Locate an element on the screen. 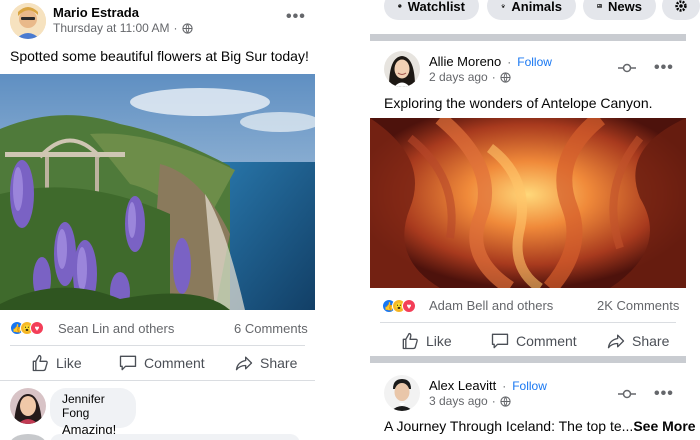 The width and height of the screenshot is (700, 440). reactions-text: Adam Bell and others is located at coordinates (491, 305).